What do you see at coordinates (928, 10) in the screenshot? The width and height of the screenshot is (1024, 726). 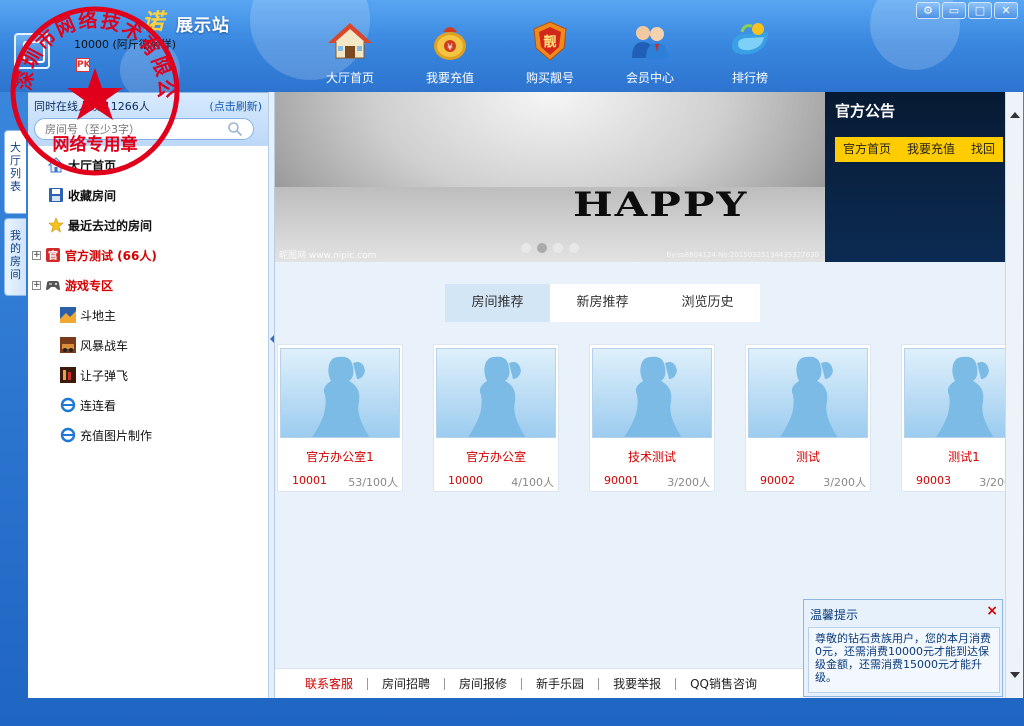 I see `settings-button: ⚙` at bounding box center [928, 10].